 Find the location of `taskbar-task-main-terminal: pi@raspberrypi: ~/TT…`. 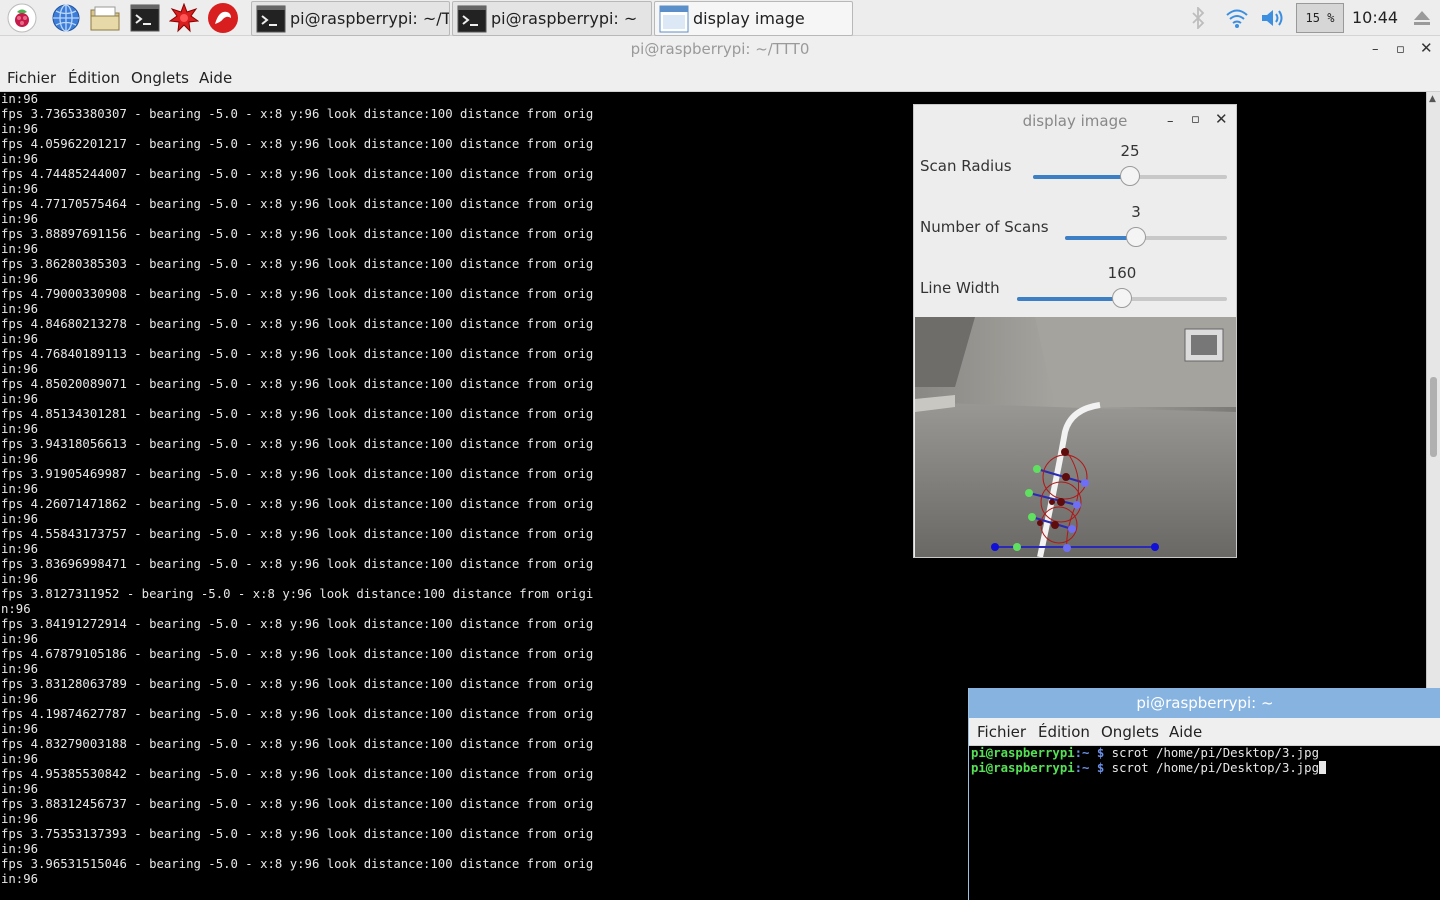

taskbar-task-main-terminal: pi@raspberrypi: ~/TT… is located at coordinates (350, 18).